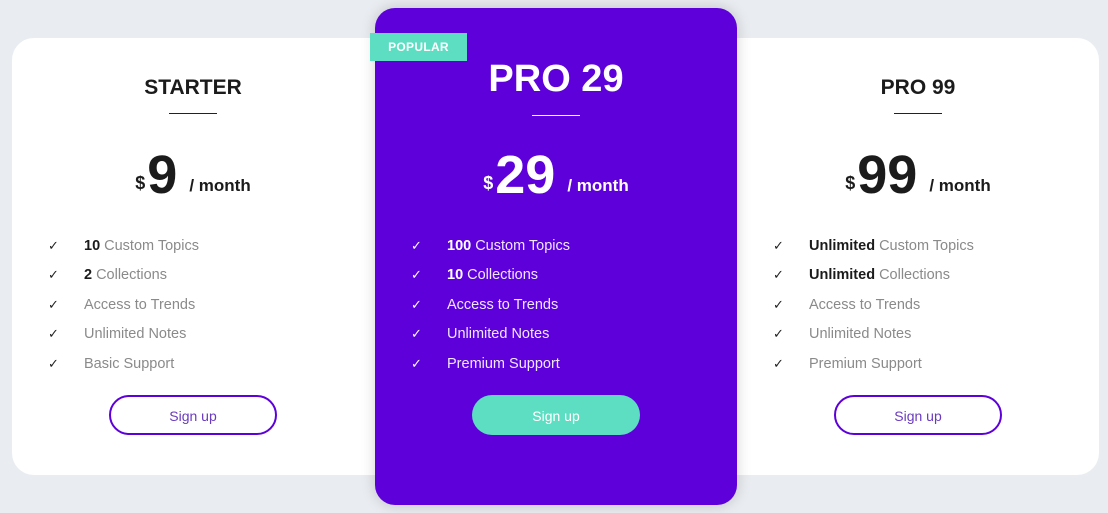 The width and height of the screenshot is (1108, 513). I want to click on plan-price: $ 99 / month, so click(918, 172).